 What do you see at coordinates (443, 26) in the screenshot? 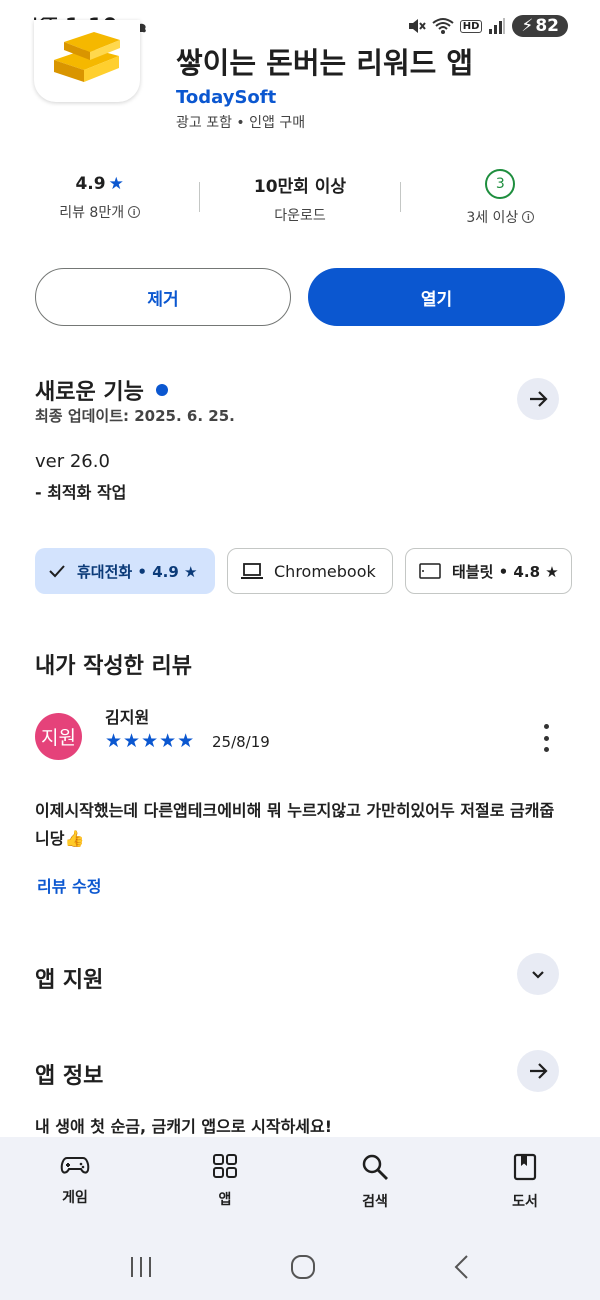
I see `wifi-icon` at bounding box center [443, 26].